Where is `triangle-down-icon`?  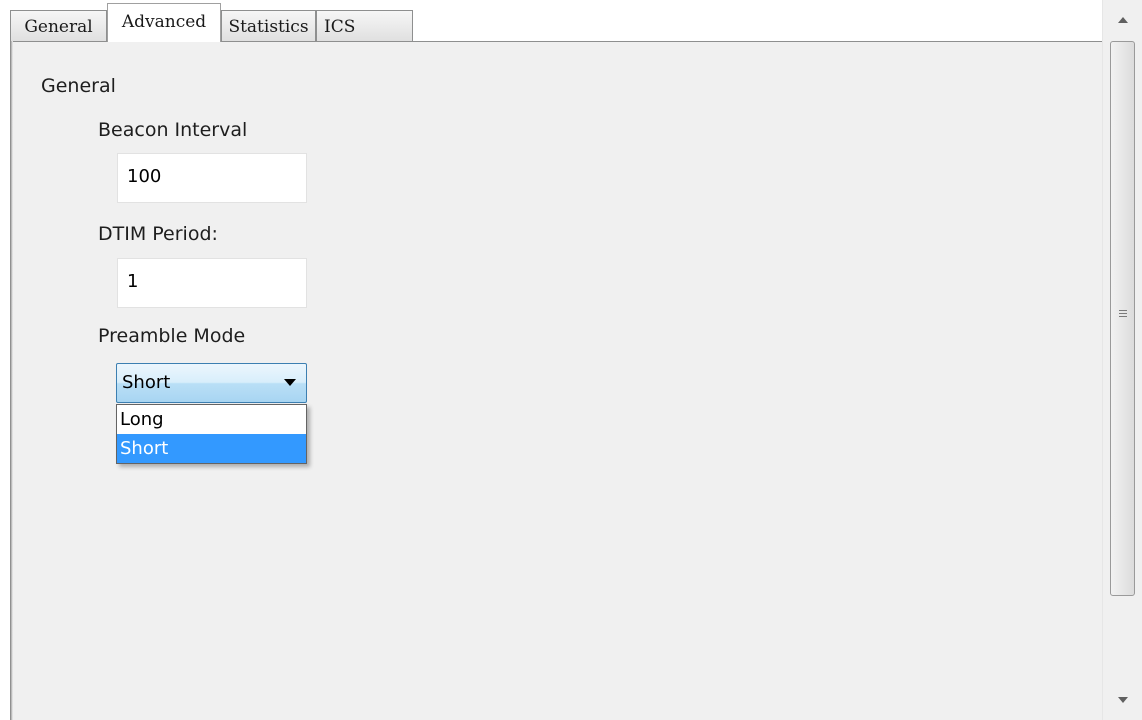
triangle-down-icon is located at coordinates (1123, 700).